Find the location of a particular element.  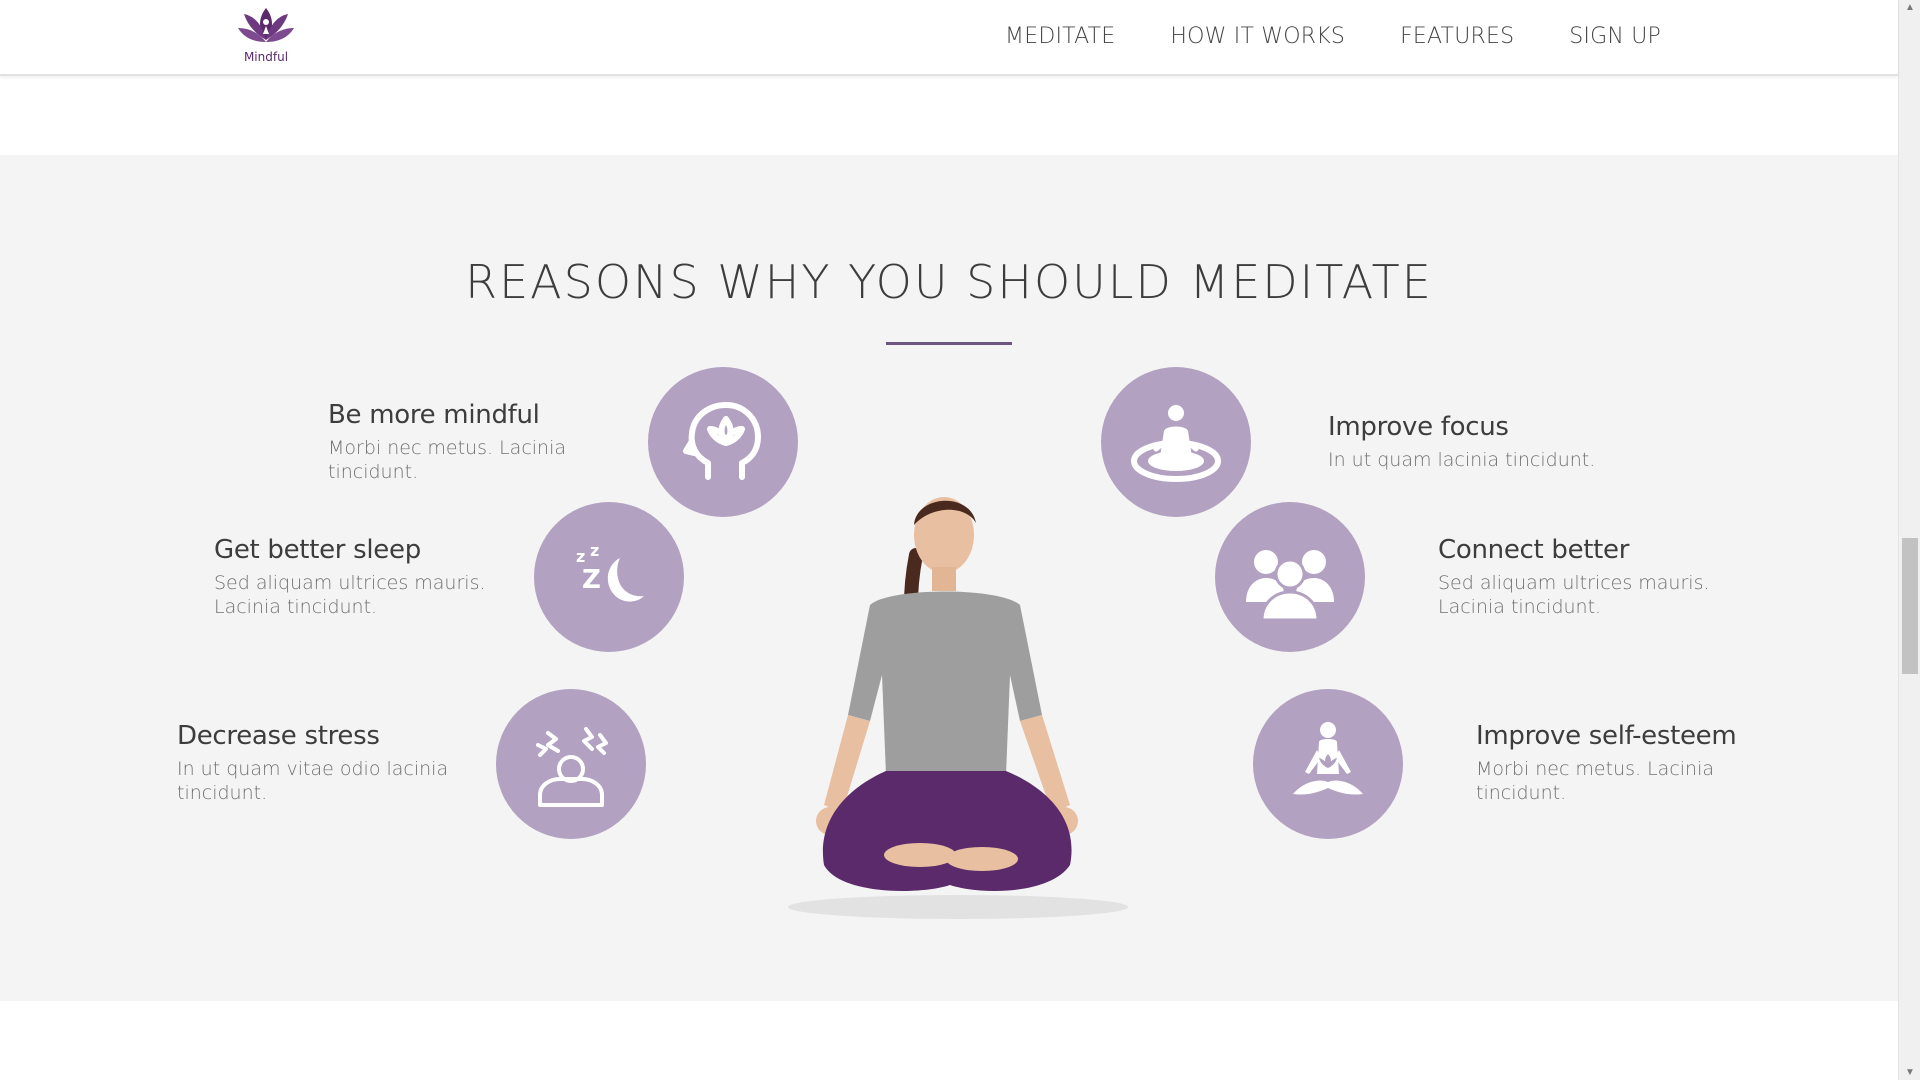

scroll-thumb is located at coordinates (1910, 606).